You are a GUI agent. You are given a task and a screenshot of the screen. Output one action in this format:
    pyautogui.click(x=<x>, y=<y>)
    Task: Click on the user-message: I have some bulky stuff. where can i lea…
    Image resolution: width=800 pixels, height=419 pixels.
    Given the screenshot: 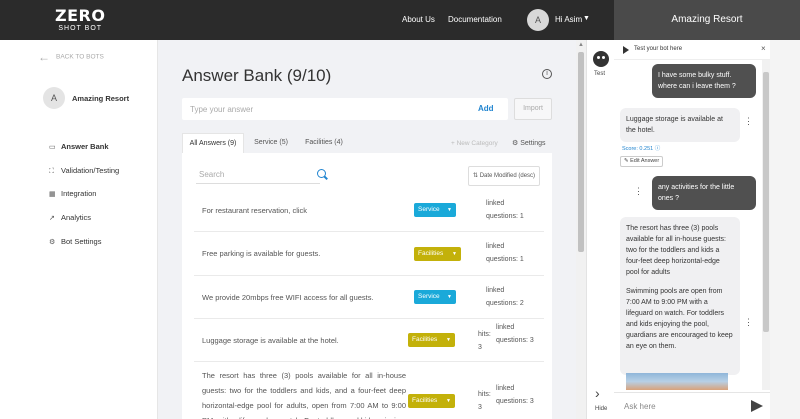 What is the action you would take?
    pyautogui.click(x=704, y=81)
    